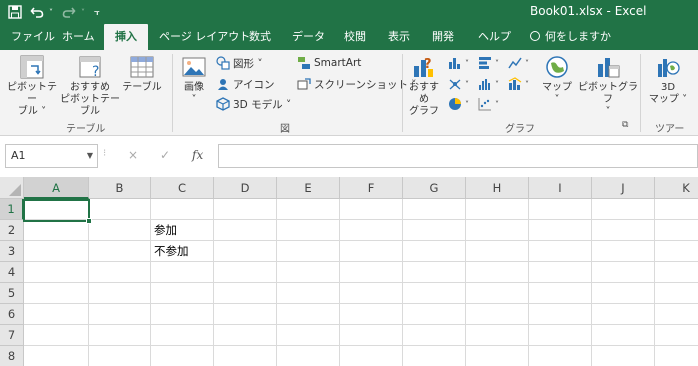 Image resolution: width=698 pixels, height=366 pixels. I want to click on cell-a6, so click(56, 314).